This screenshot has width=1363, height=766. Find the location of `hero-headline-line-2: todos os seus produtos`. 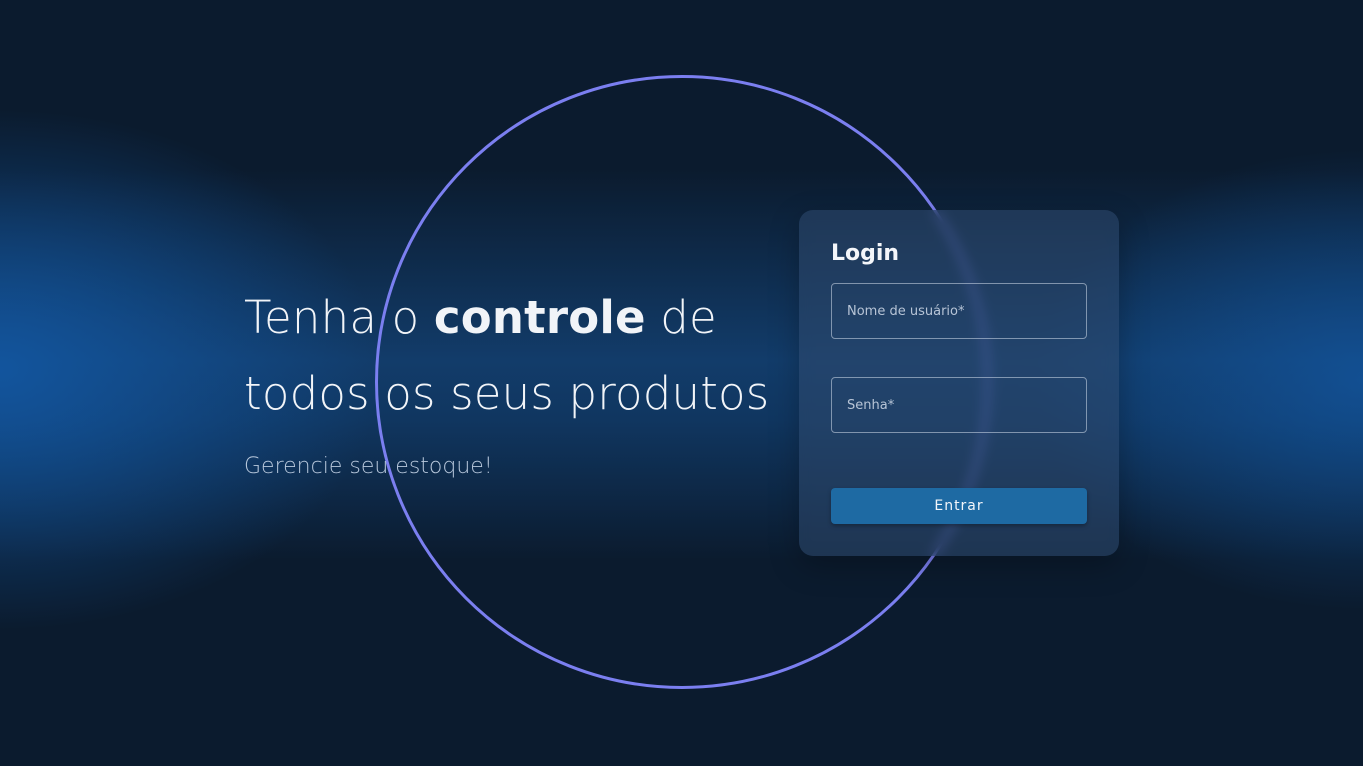

hero-headline-line-2: todos os seus produtos is located at coordinates (507, 393).